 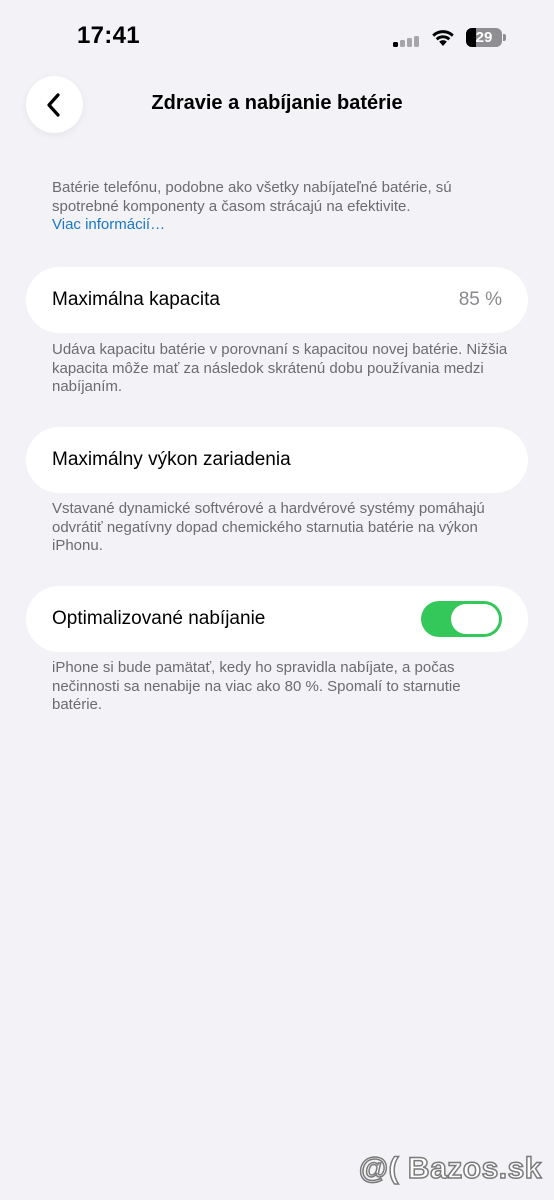 I want to click on peak-performance-label: Maximálny výkon zariadenia, so click(x=171, y=459).